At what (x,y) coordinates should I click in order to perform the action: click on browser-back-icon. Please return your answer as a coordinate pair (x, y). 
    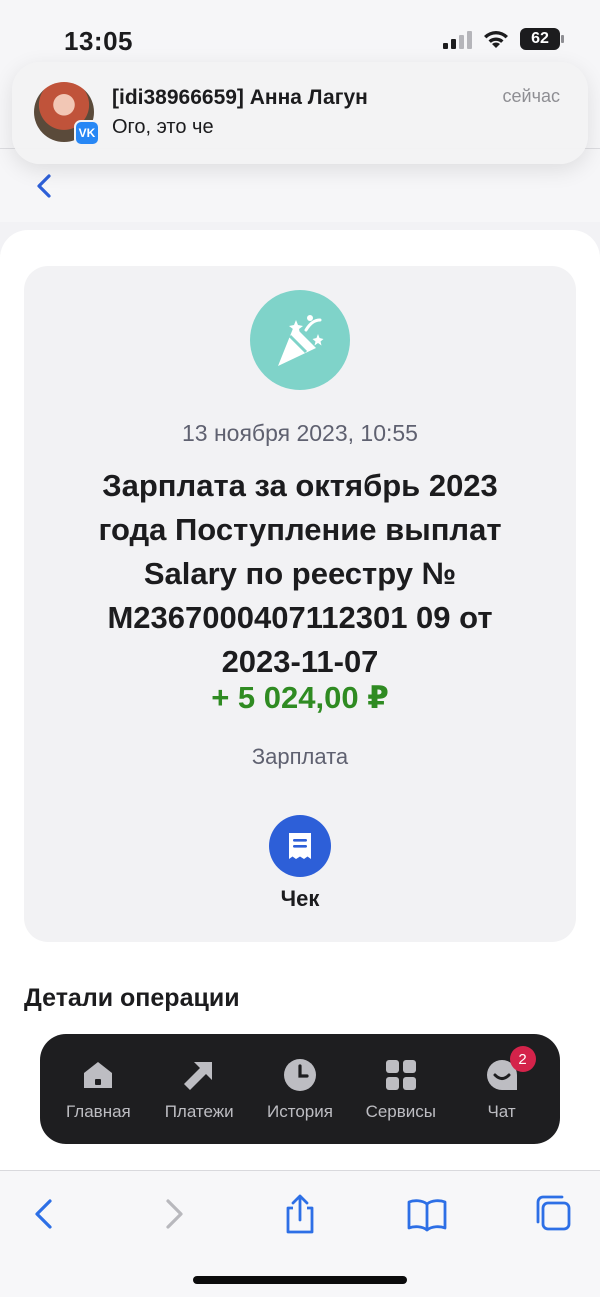
    Looking at the image, I should click on (44, 1214).